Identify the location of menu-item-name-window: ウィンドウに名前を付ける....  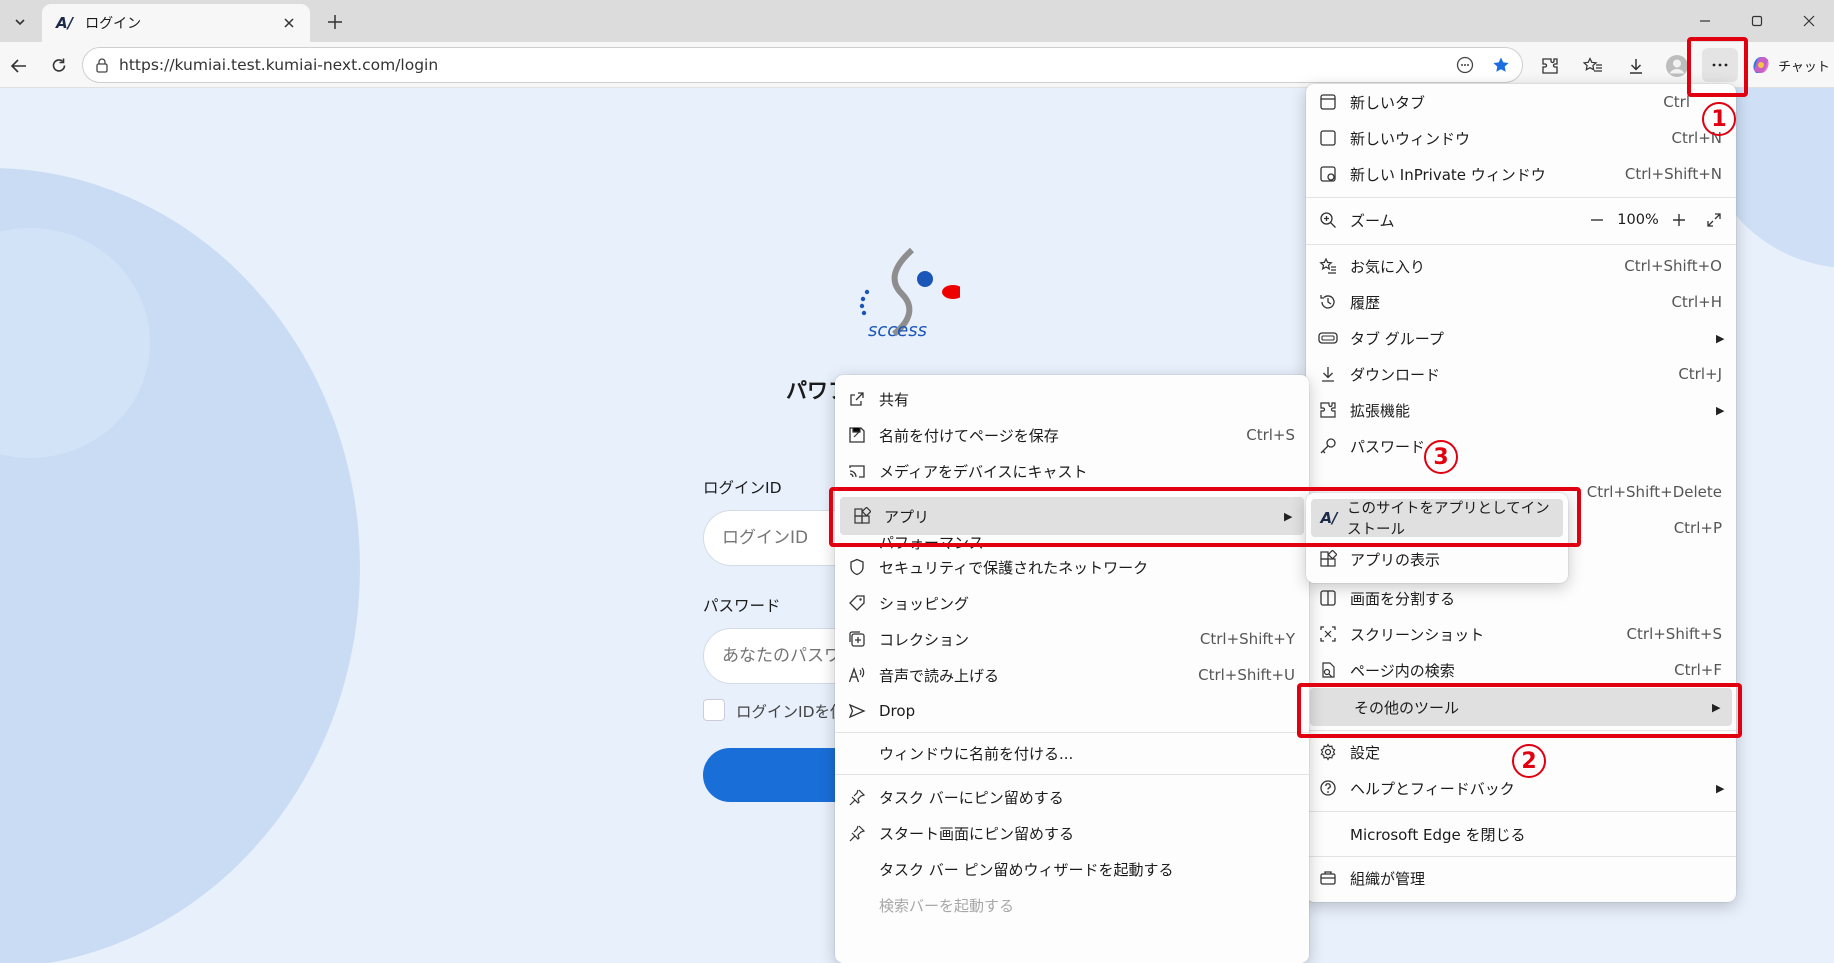
(1072, 753).